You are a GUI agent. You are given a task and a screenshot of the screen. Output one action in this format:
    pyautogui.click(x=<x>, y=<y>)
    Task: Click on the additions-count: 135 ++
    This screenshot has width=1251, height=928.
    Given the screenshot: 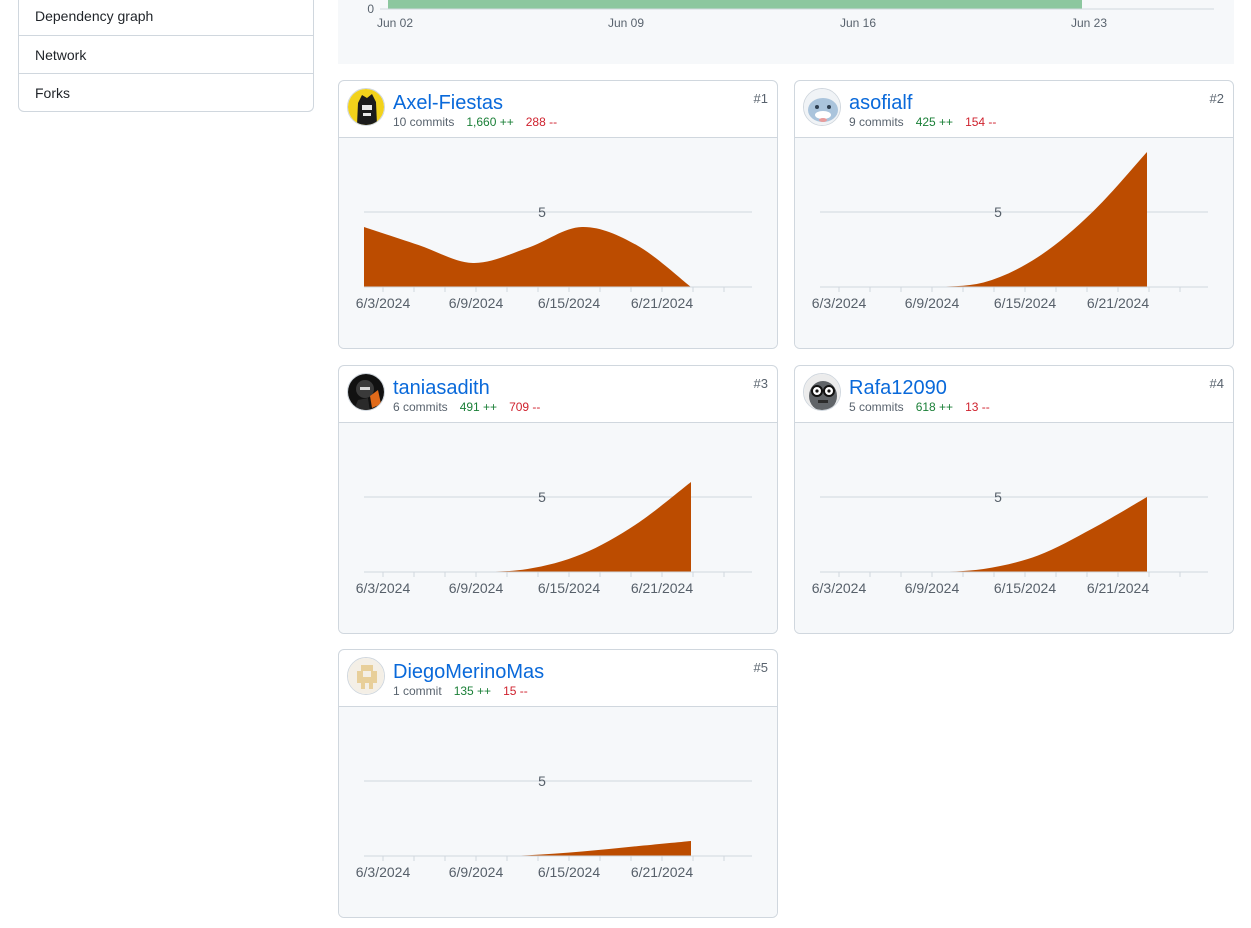 What is the action you would take?
    pyautogui.click(x=472, y=691)
    